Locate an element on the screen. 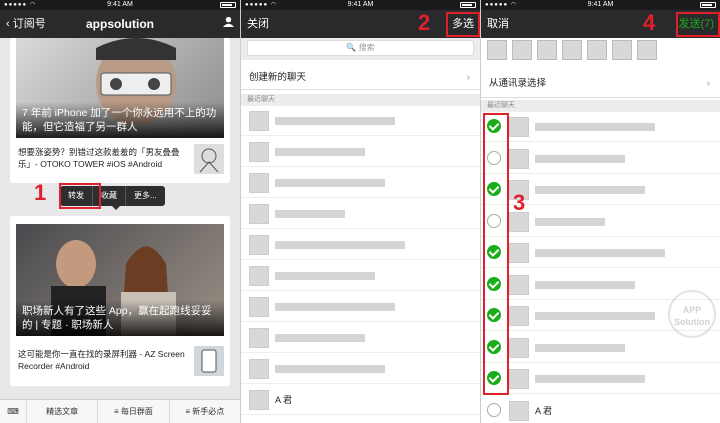 The height and width of the screenshot is (423, 720). watermark-line-2: Solution is located at coordinates (692, 322).